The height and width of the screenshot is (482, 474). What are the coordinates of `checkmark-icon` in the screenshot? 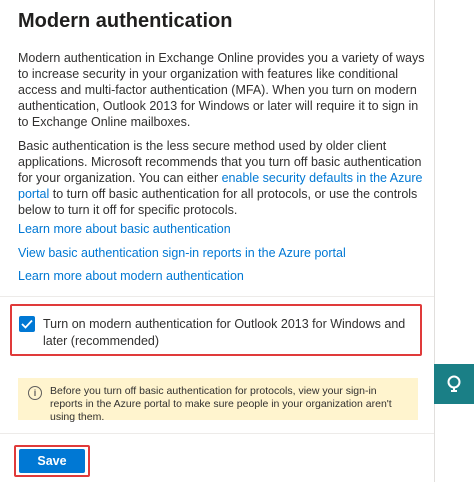 It's located at (27, 324).